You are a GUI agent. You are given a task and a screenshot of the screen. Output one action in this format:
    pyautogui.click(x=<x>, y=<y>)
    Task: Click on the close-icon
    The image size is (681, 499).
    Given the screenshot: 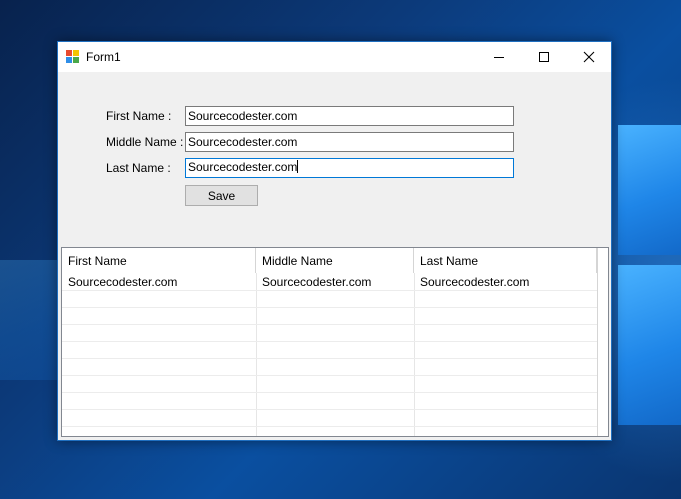 What is the action you would take?
    pyautogui.click(x=588, y=57)
    